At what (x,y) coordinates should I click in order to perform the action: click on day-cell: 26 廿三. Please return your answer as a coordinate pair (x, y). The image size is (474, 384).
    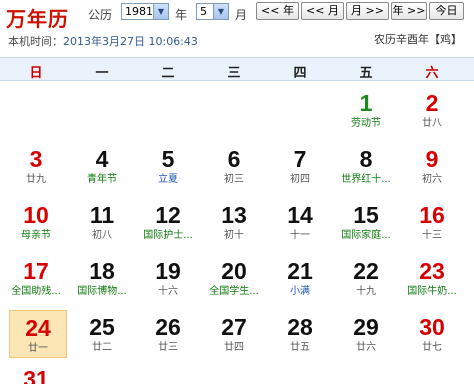
    Looking at the image, I should click on (168, 337).